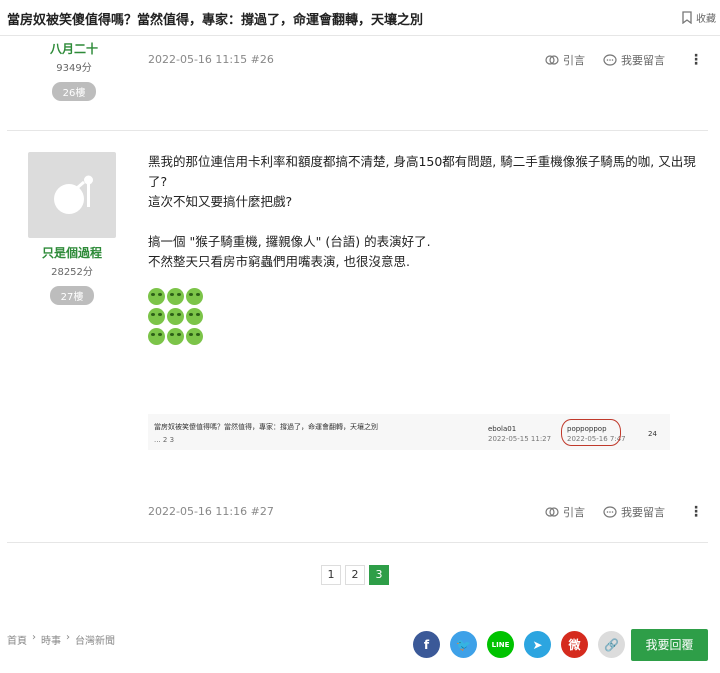 The width and height of the screenshot is (720, 673). What do you see at coordinates (687, 17) in the screenshot?
I see `bookmark-icon` at bounding box center [687, 17].